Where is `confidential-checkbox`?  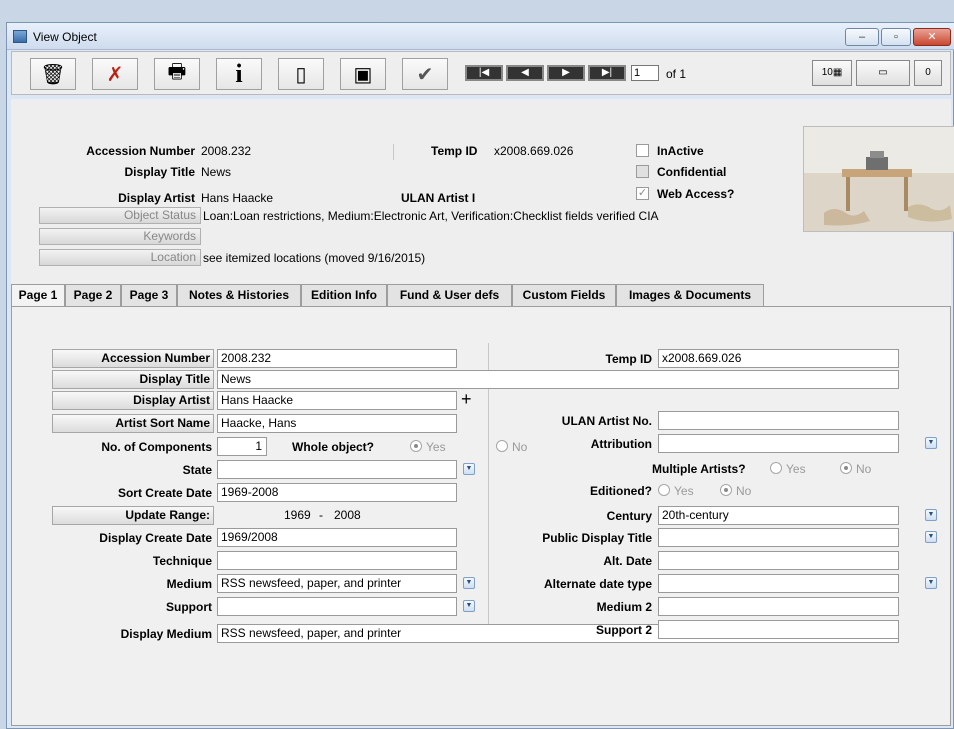 confidential-checkbox is located at coordinates (642, 171).